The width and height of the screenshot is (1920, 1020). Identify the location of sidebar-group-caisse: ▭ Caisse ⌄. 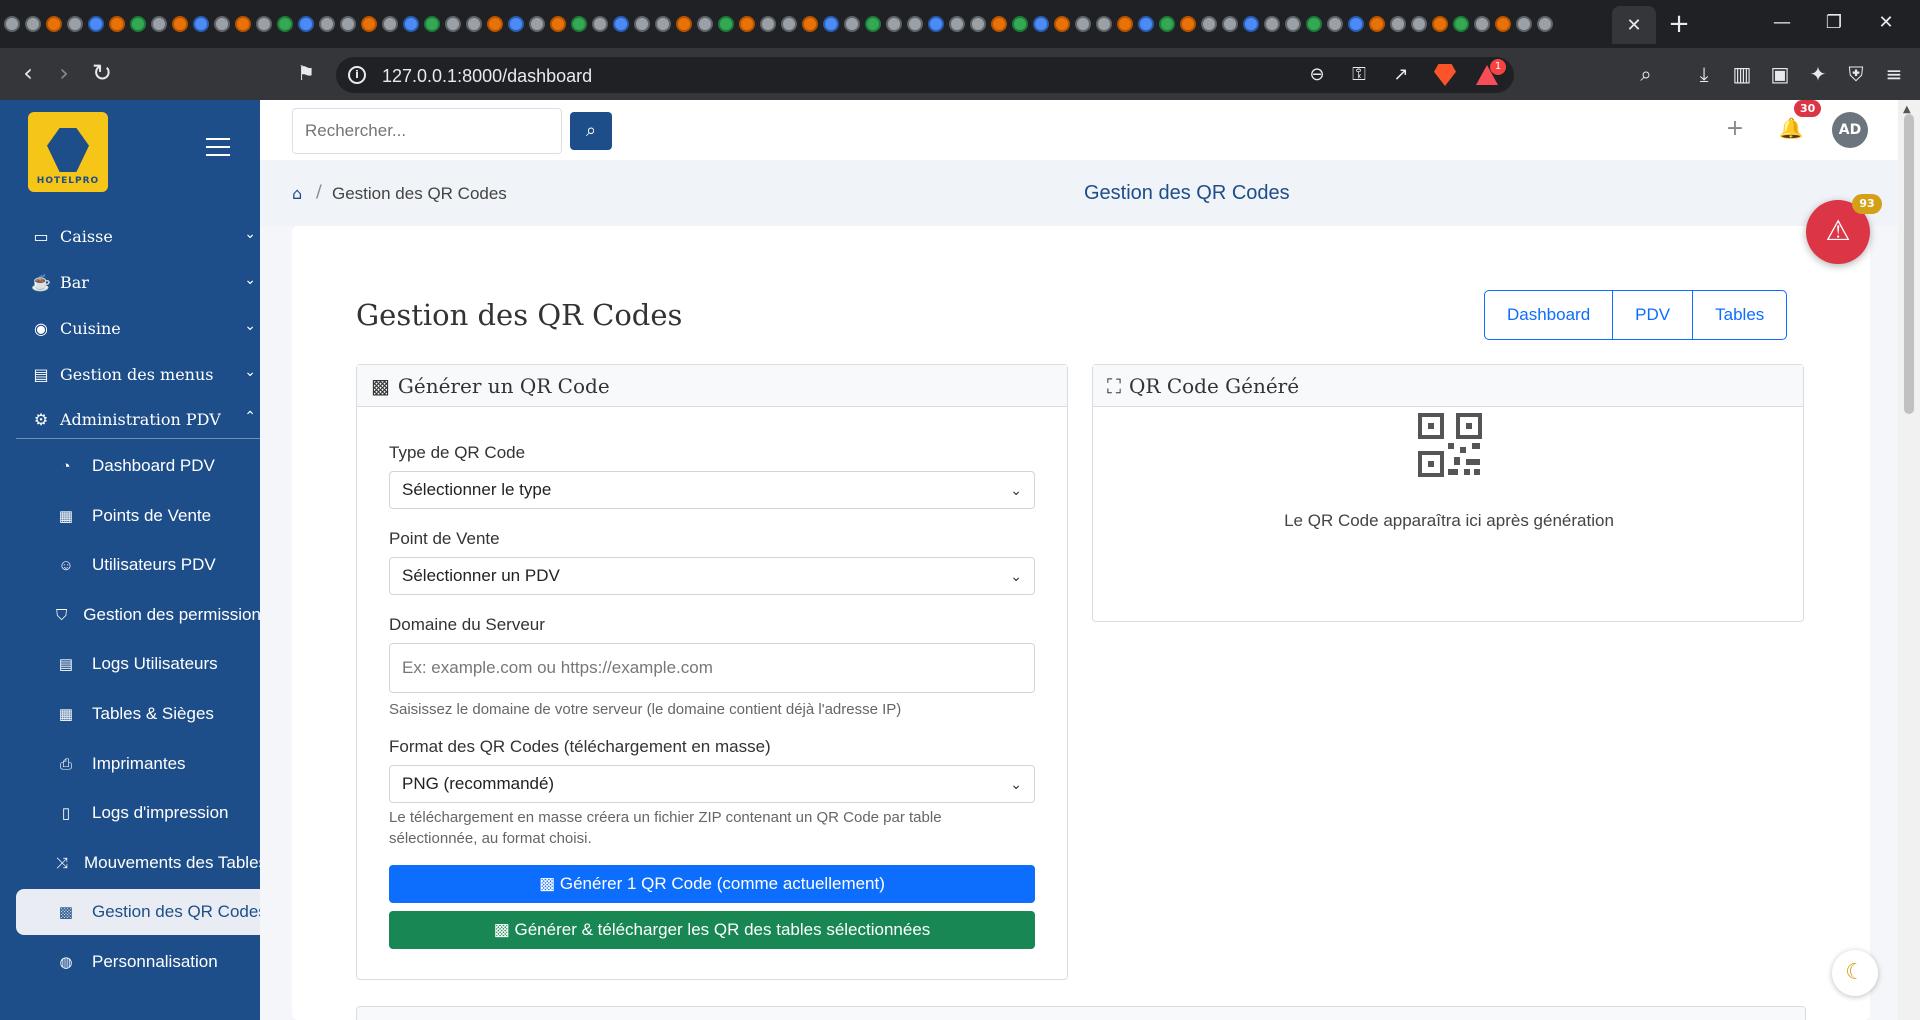
(130, 236).